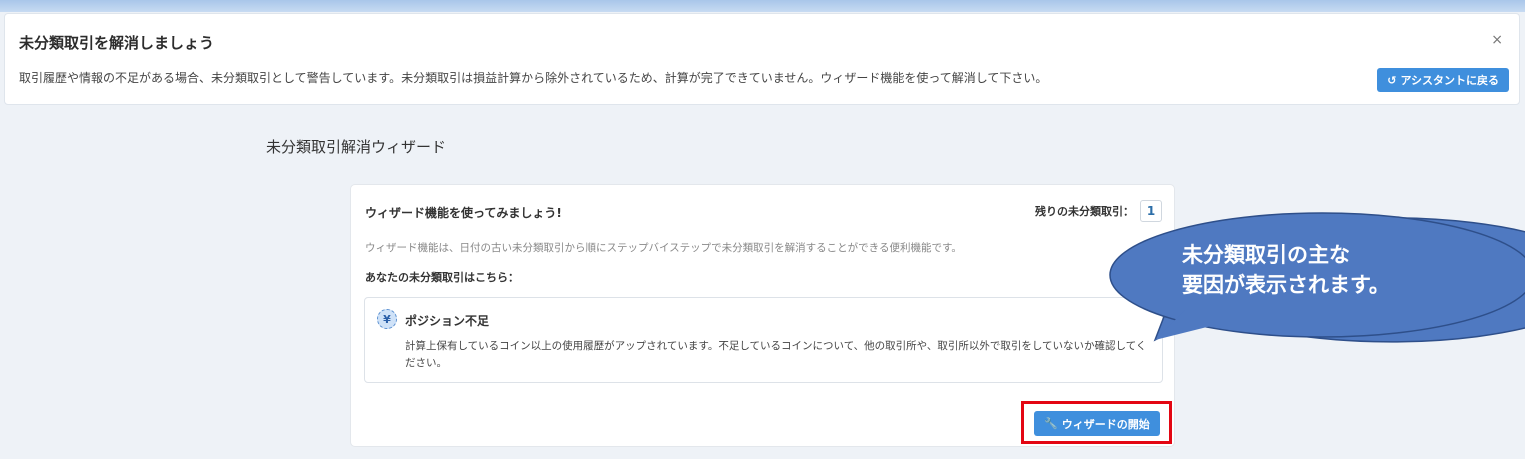 This screenshot has width=1525, height=459. What do you see at coordinates (1286, 270) in the screenshot?
I see `callout-text: 未分類取引の主な 要因が表示されます。` at bounding box center [1286, 270].